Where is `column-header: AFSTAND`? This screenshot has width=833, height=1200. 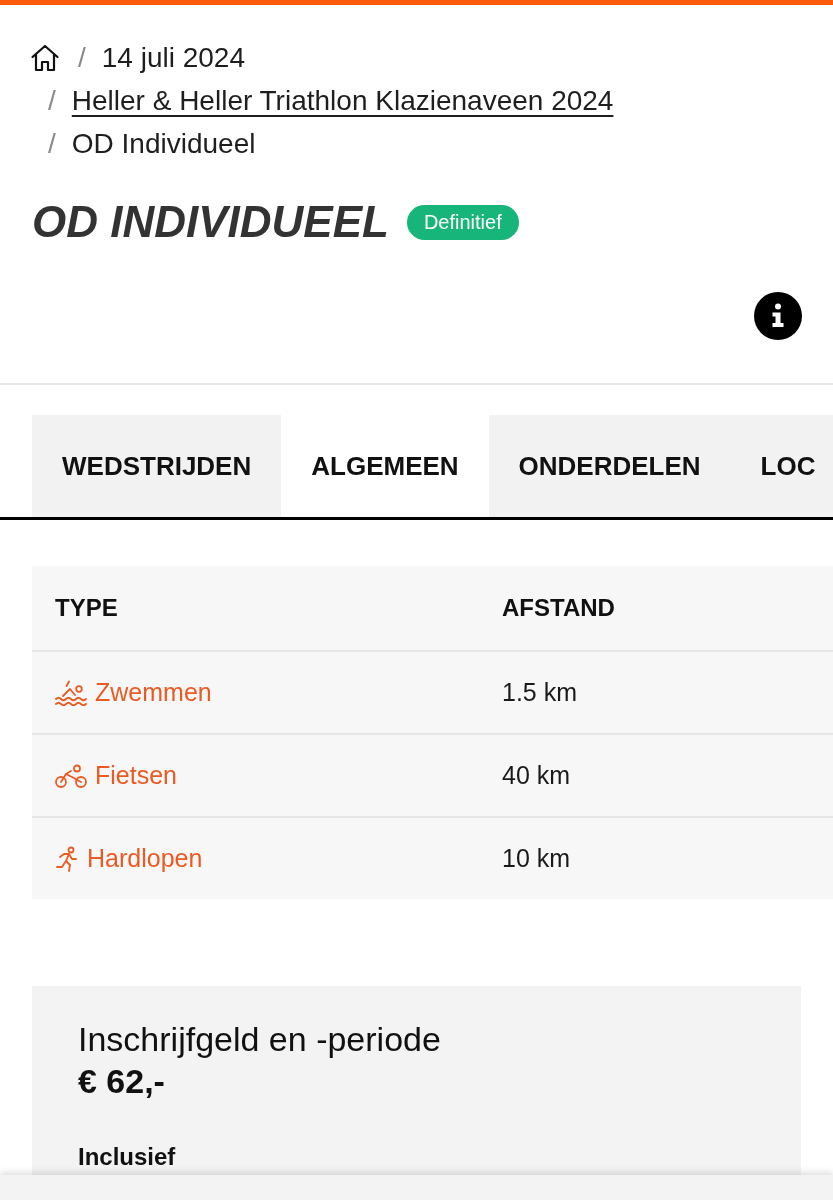
column-header: AFSTAND is located at coordinates (558, 608).